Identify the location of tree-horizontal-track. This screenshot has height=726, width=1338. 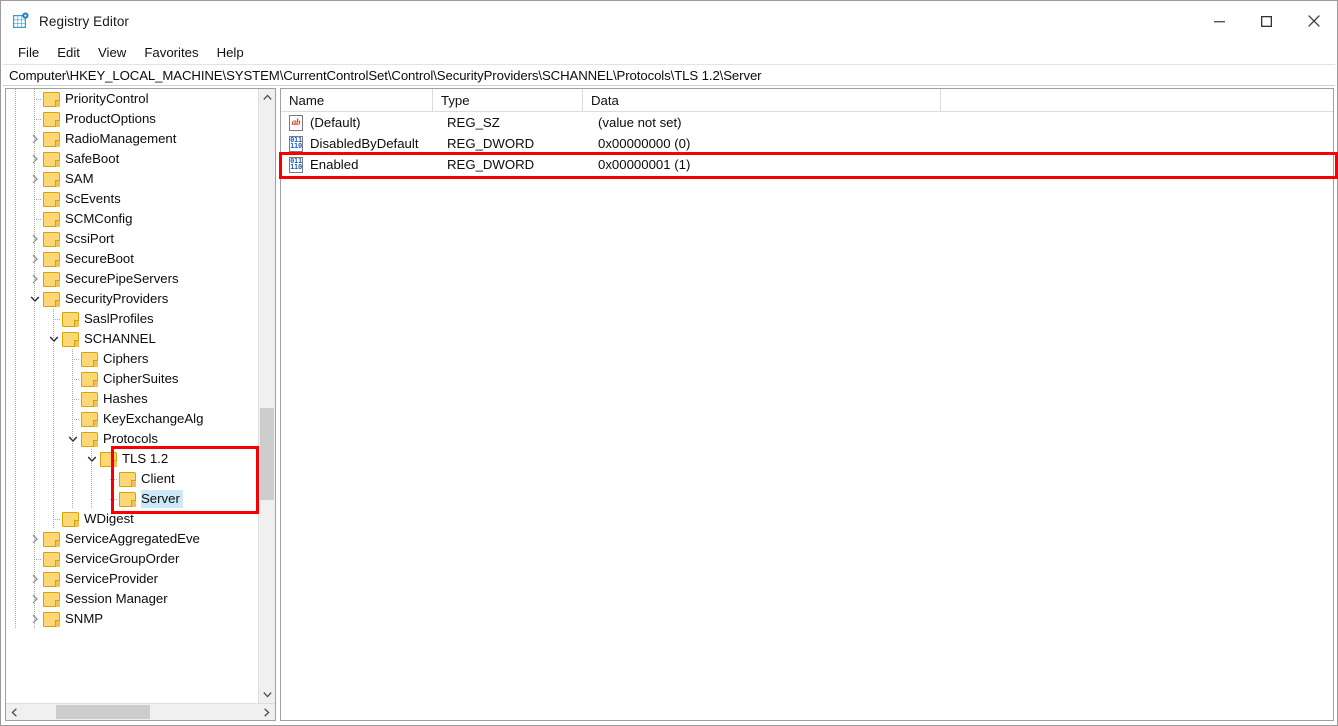
(140, 712).